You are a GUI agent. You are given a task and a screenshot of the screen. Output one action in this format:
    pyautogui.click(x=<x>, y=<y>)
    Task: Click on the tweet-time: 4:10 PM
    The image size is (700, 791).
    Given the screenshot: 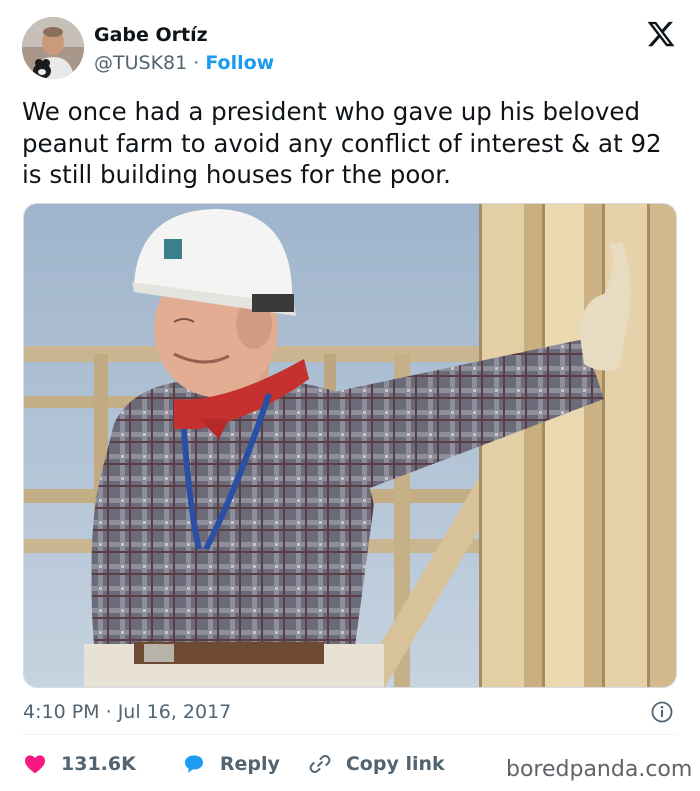 What is the action you would take?
    pyautogui.click(x=61, y=712)
    